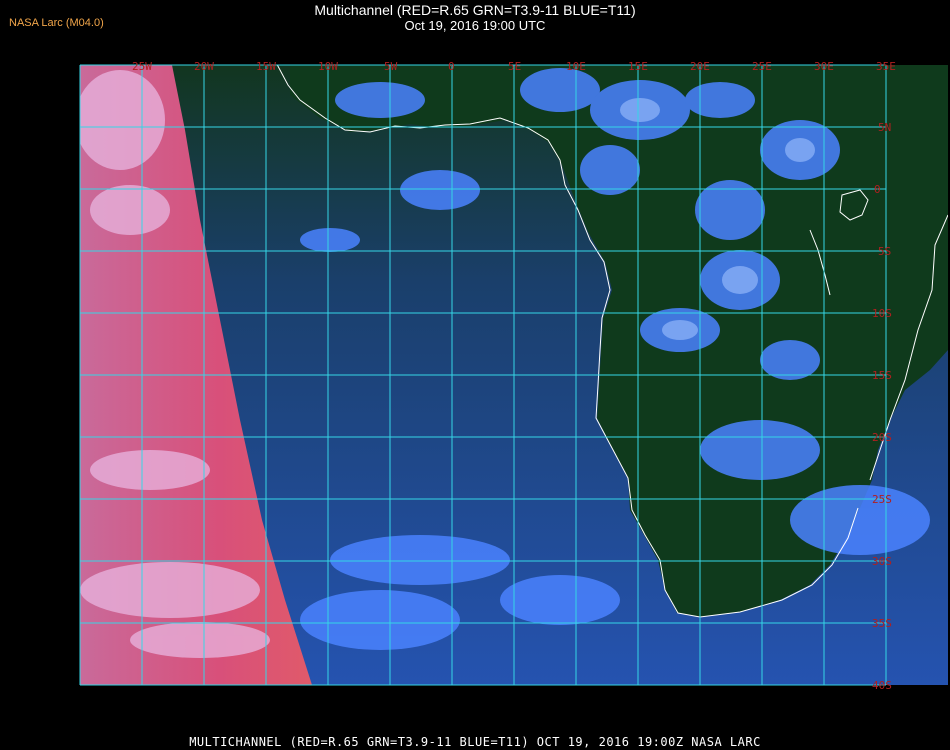 The image size is (950, 750). What do you see at coordinates (824, 66) in the screenshot?
I see `lon-label: 30E` at bounding box center [824, 66].